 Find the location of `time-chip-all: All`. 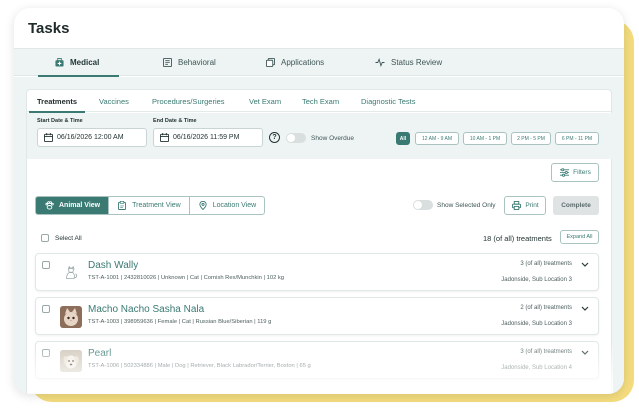

time-chip-all: All is located at coordinates (403, 138).